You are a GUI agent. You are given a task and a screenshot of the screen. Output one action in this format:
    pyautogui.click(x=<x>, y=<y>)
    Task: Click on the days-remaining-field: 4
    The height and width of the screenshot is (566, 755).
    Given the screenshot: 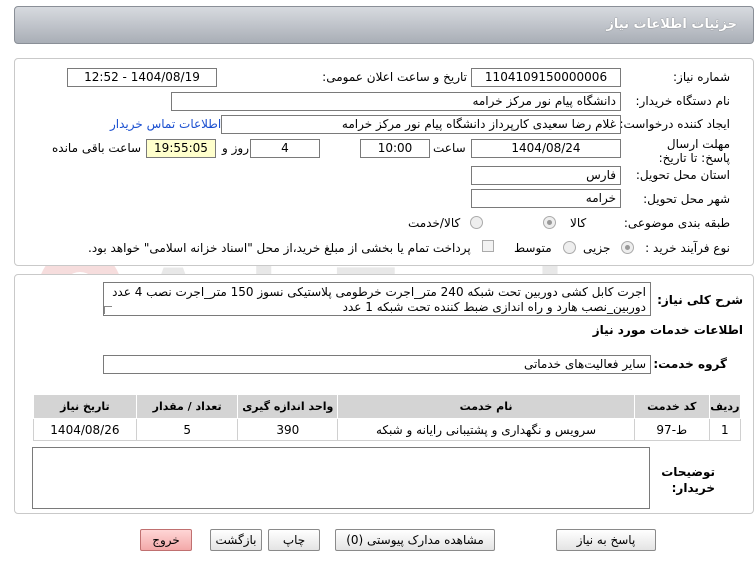 What is the action you would take?
    pyautogui.click(x=285, y=148)
    